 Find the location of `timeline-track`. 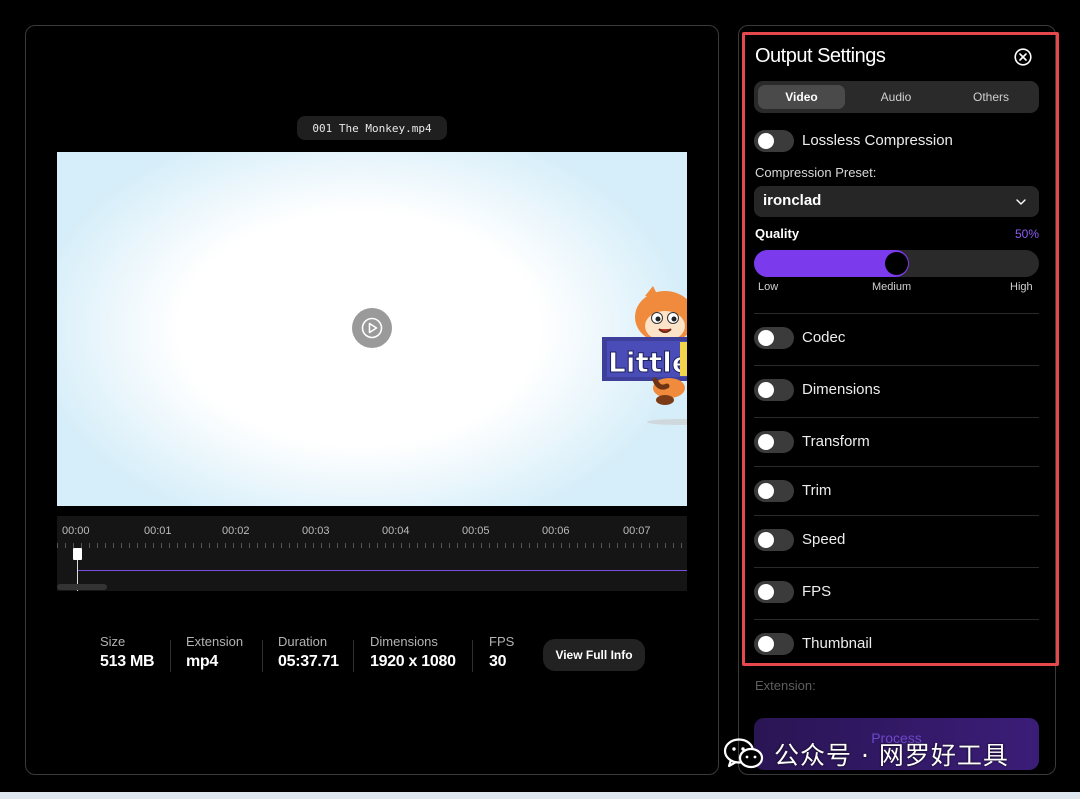

timeline-track is located at coordinates (382, 570).